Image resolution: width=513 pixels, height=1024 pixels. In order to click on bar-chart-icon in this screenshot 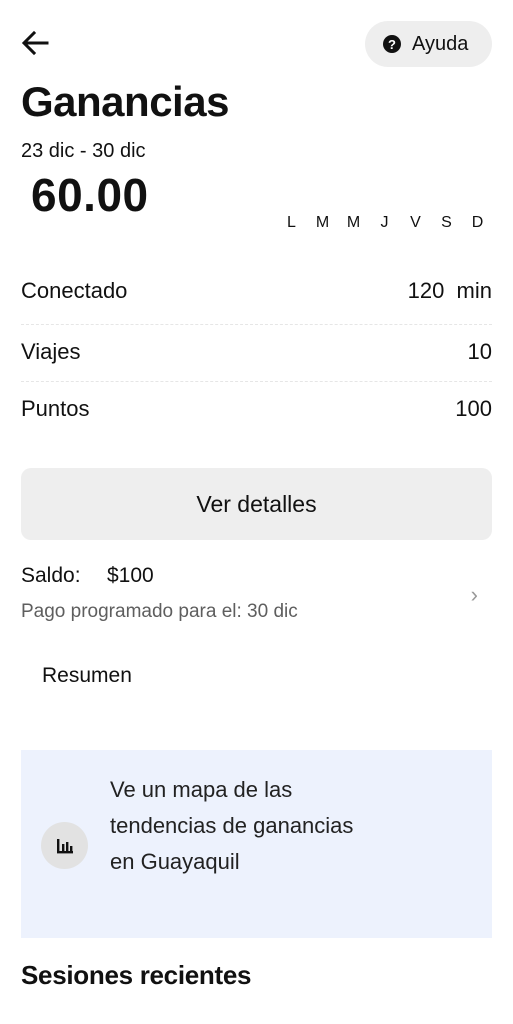, I will do `click(64, 845)`.